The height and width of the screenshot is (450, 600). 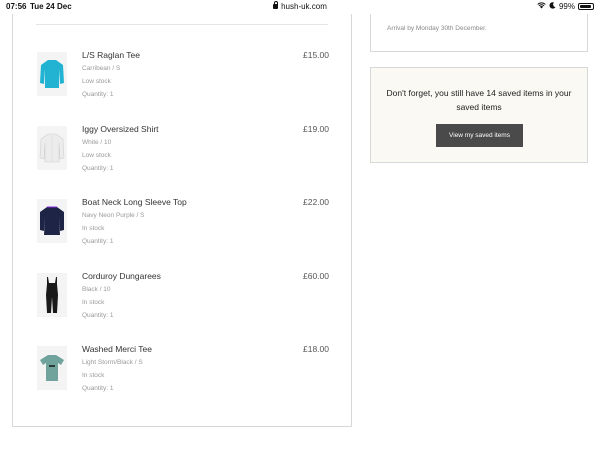 I want to click on battery-percent: 99%, so click(x=566, y=6).